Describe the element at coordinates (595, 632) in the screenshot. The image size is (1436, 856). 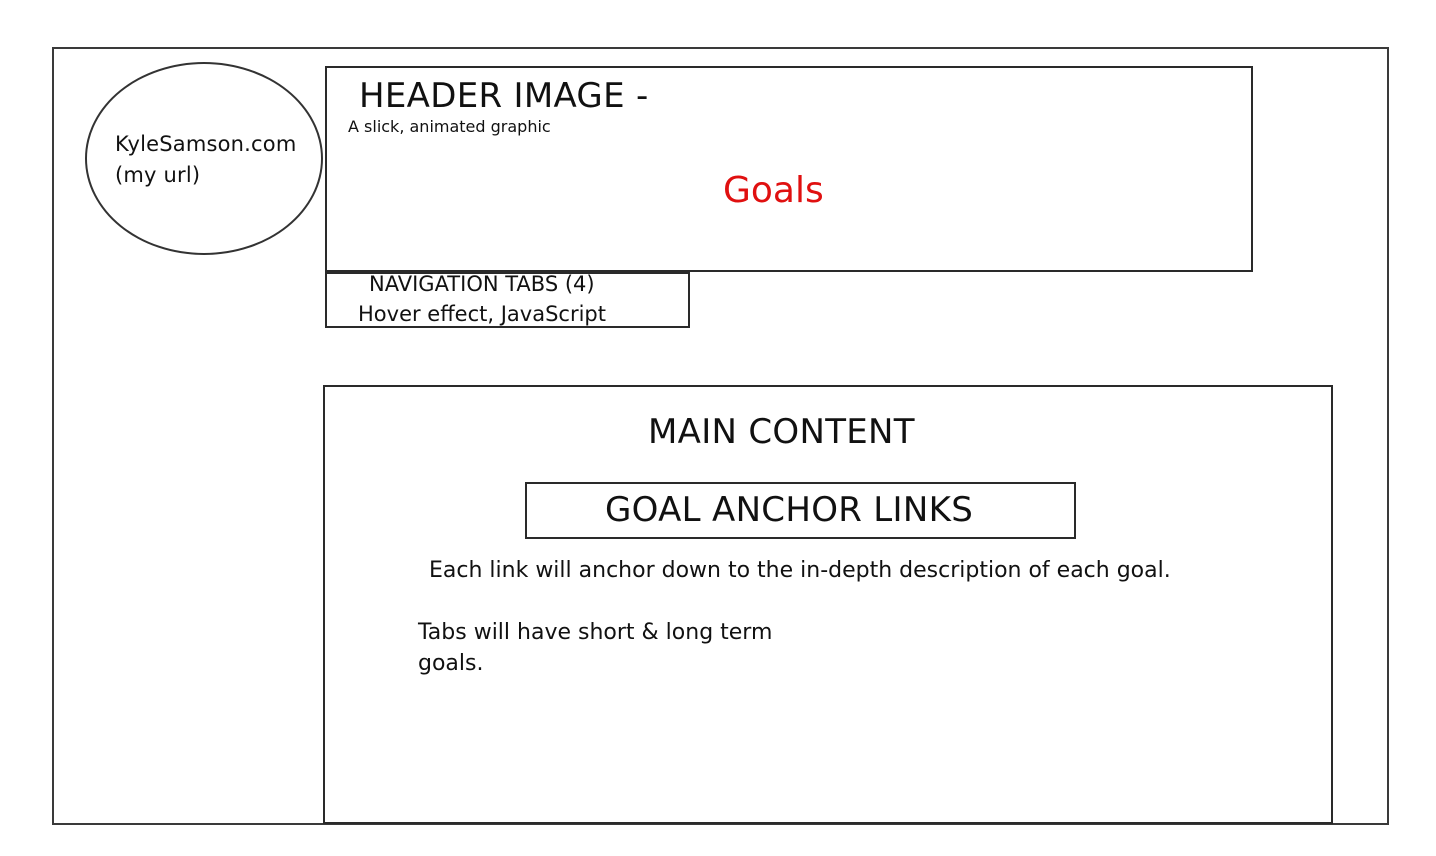
I see `tabs-description-line1: Tabs will have short & long term` at that location.